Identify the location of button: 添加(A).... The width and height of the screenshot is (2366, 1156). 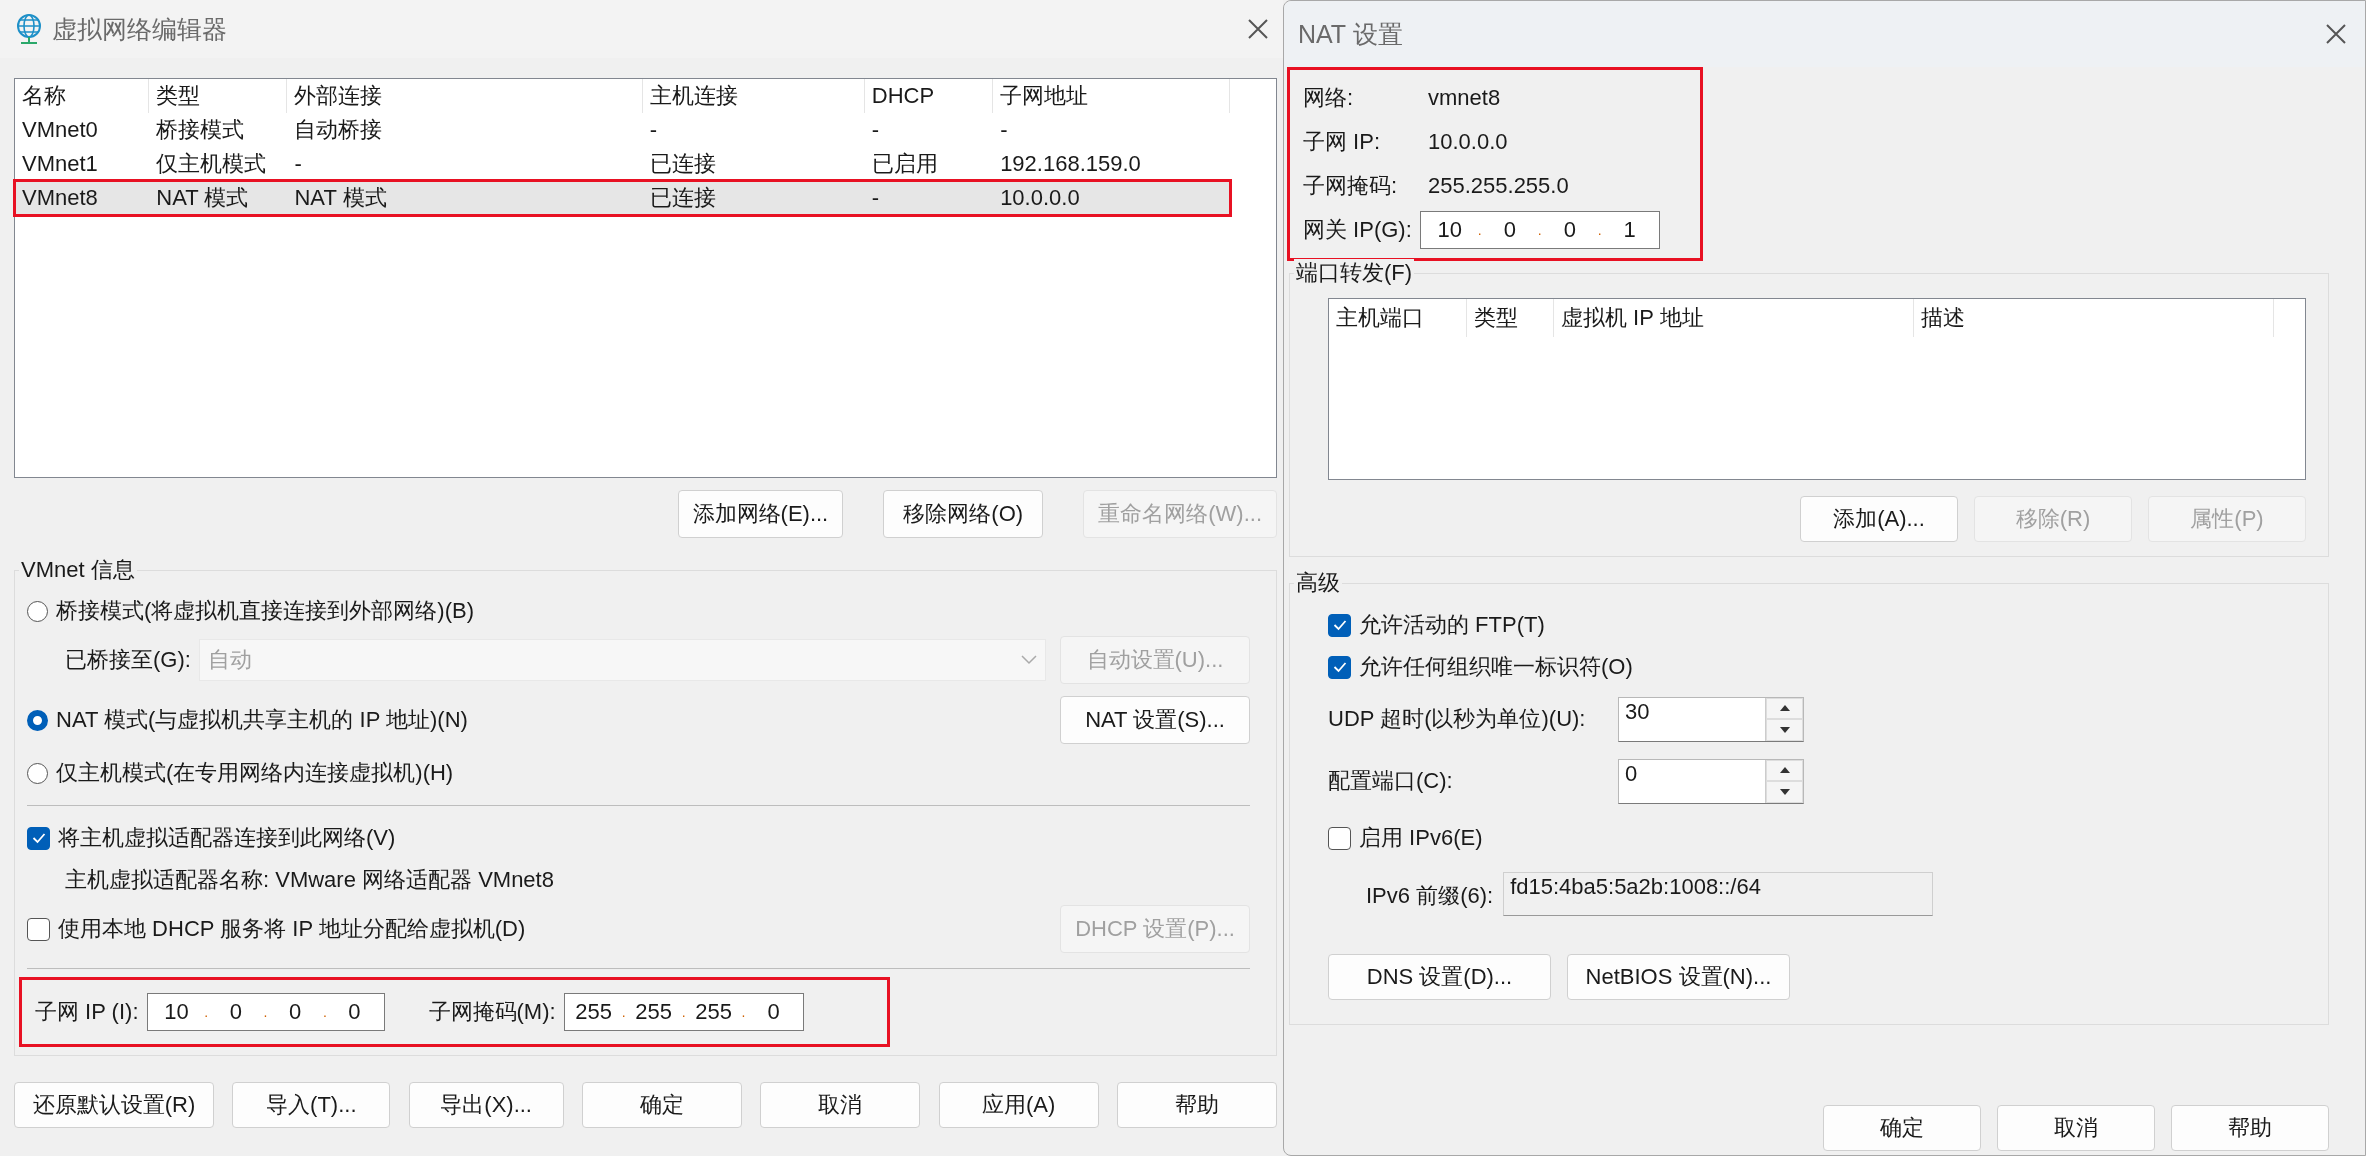
(1879, 519).